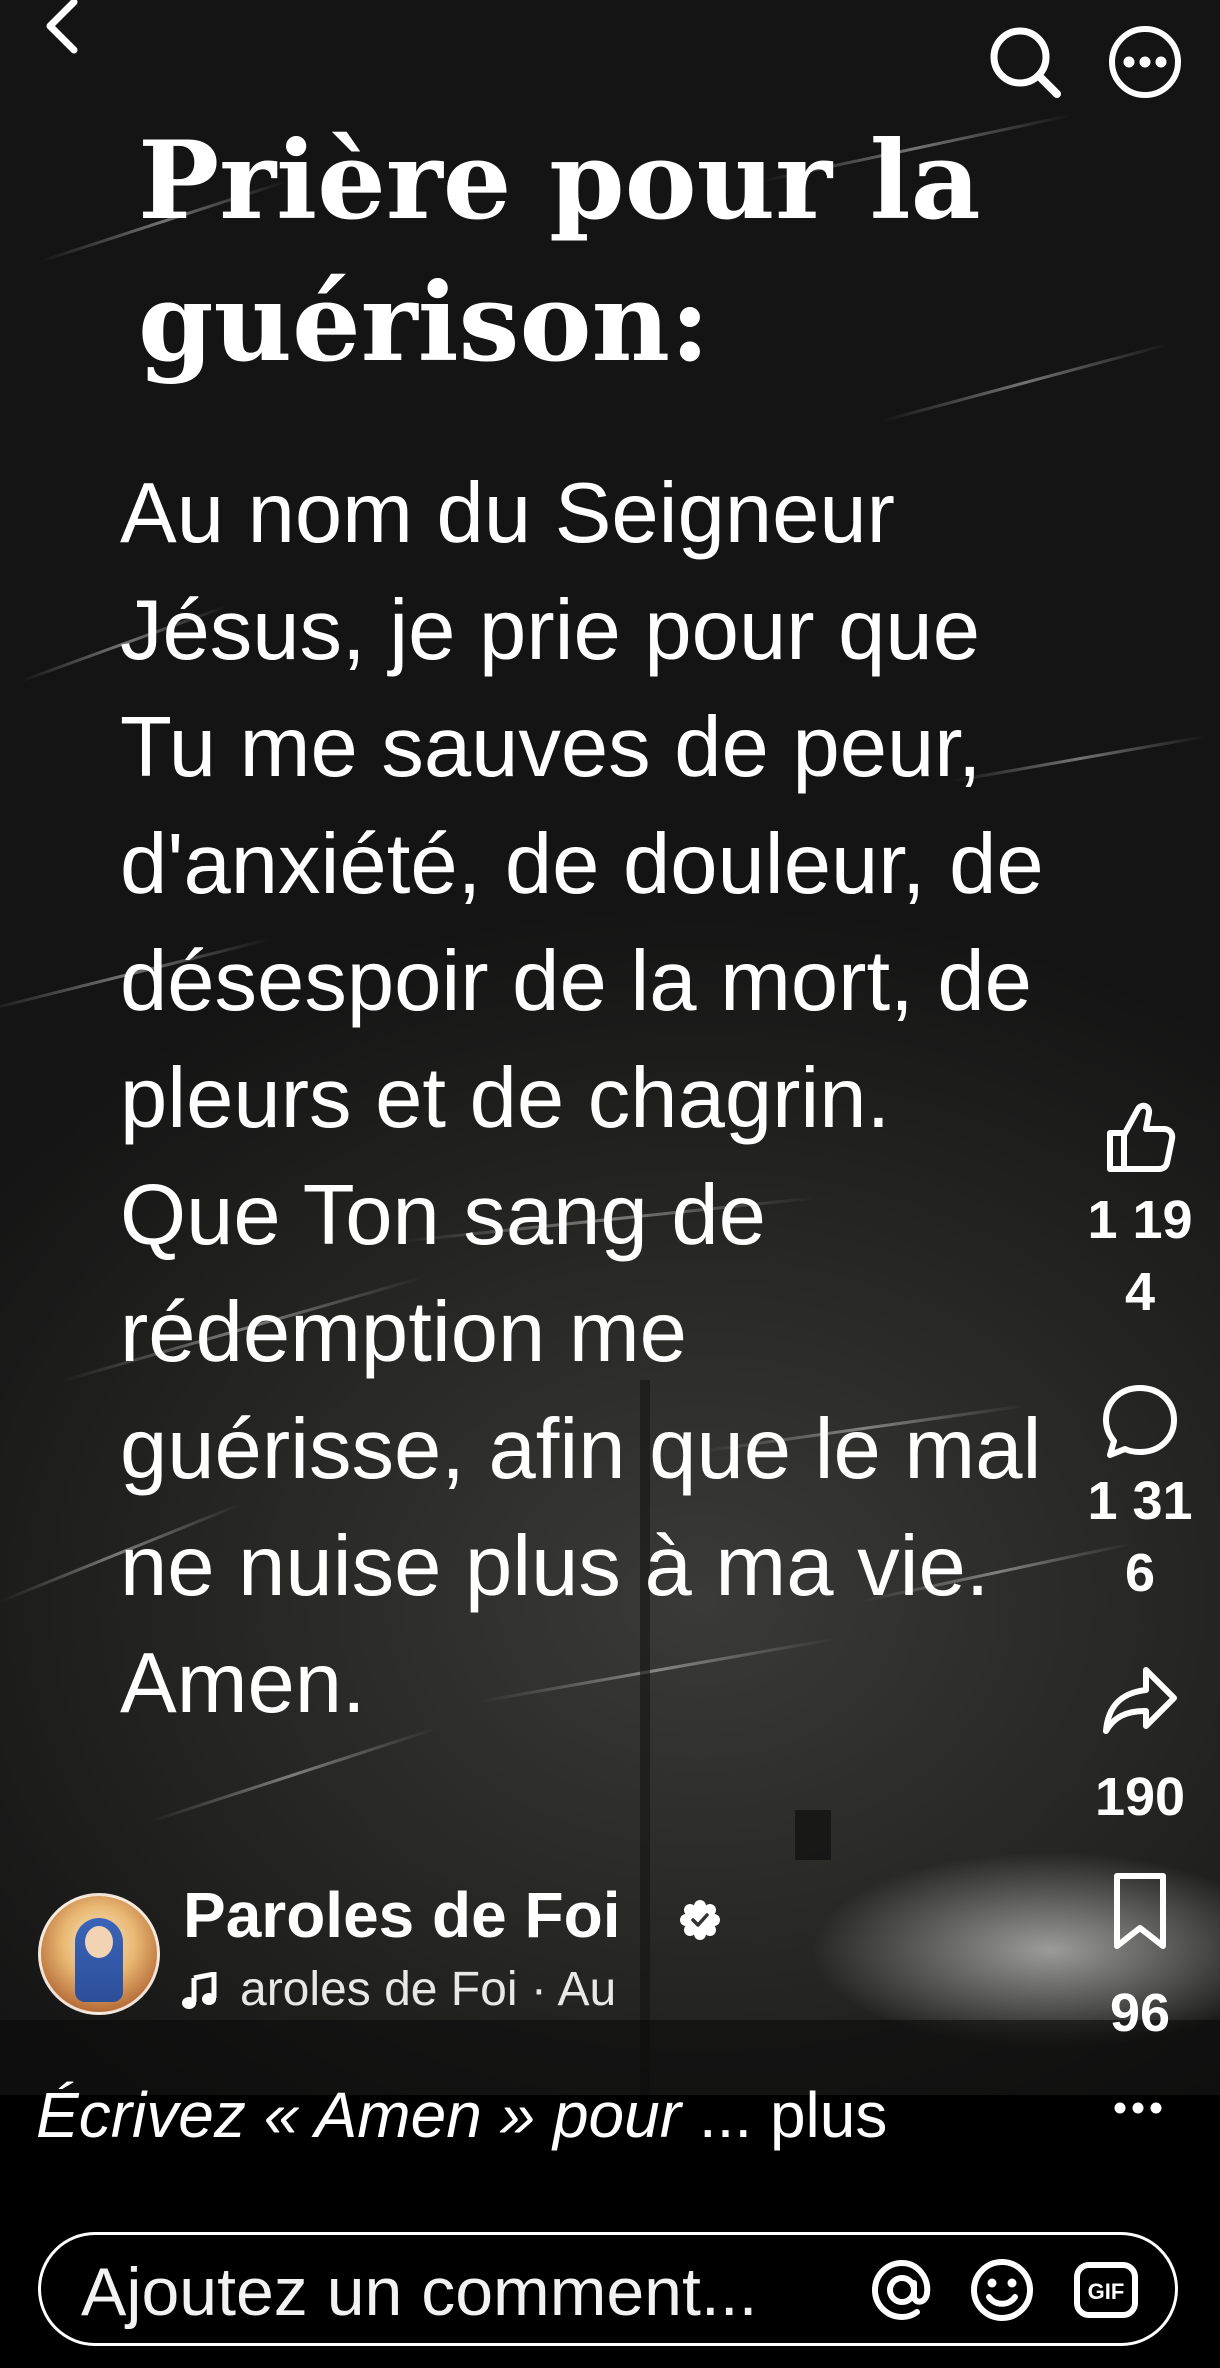  I want to click on back-chevron-icon, so click(65, 30).